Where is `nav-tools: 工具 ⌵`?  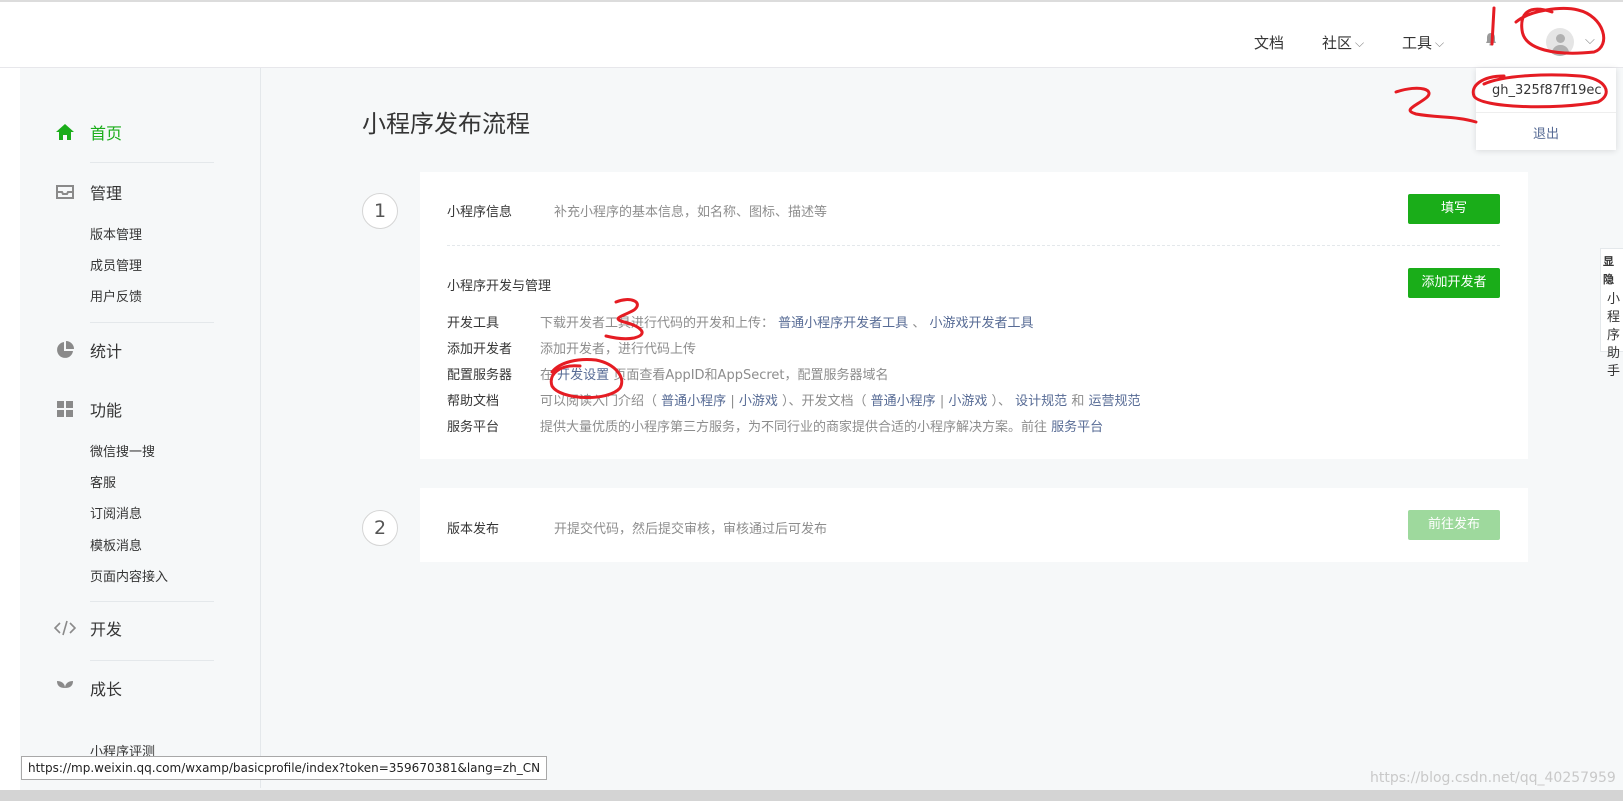 nav-tools: 工具 ⌵ is located at coordinates (1423, 42).